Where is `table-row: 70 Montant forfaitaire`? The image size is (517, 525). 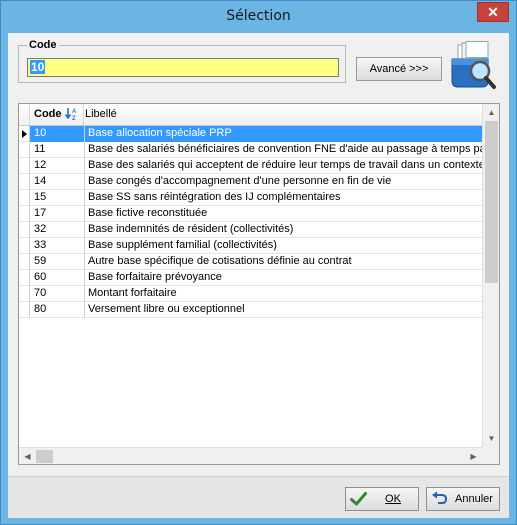
table-row: 70 Montant forfaitaire is located at coordinates (250, 294).